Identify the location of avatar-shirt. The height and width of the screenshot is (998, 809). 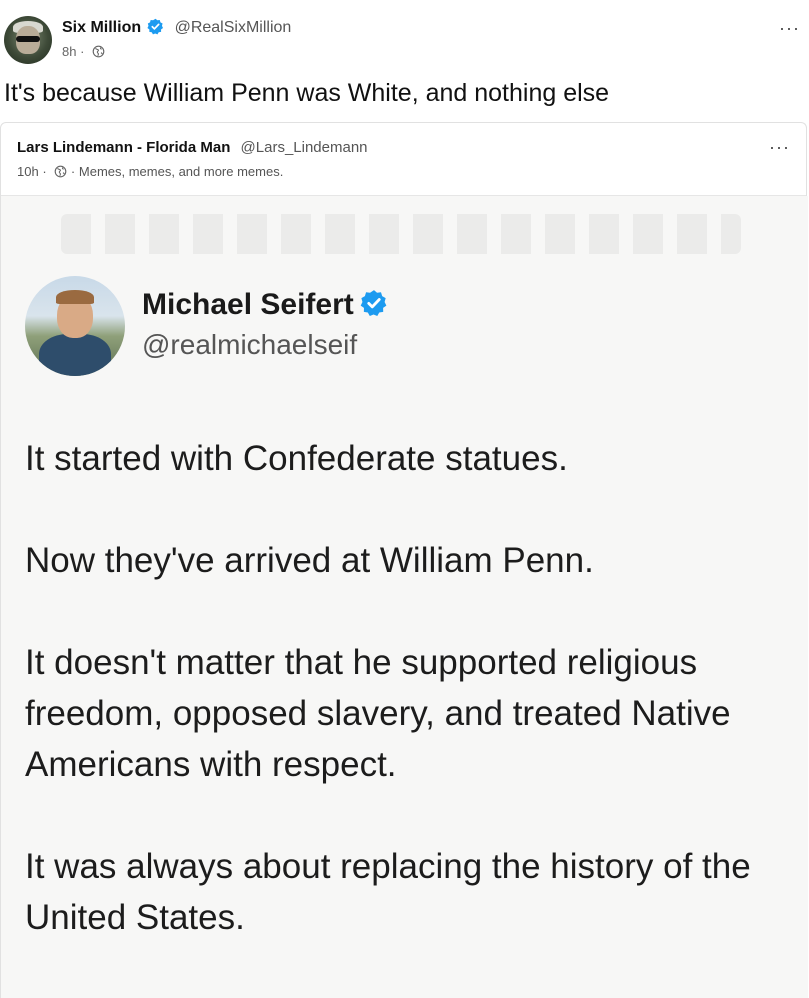
(75, 355).